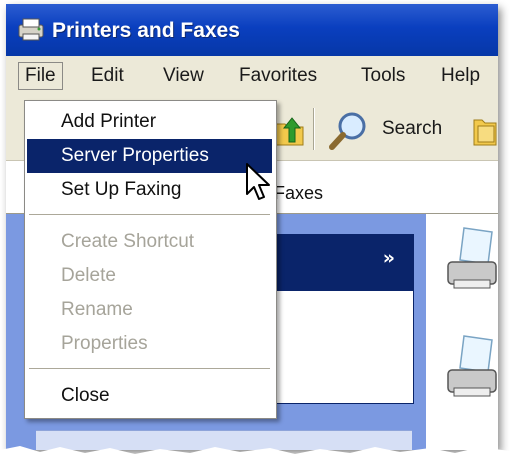 The width and height of the screenshot is (510, 462). Describe the element at coordinates (149, 122) in the screenshot. I see `menu-item-add-printer: Add Printer` at that location.